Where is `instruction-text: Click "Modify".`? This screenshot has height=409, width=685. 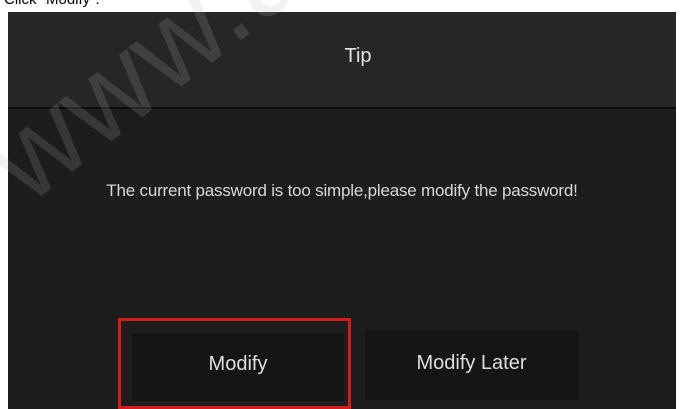 instruction-text: Click "Modify". is located at coordinates (52, 4).